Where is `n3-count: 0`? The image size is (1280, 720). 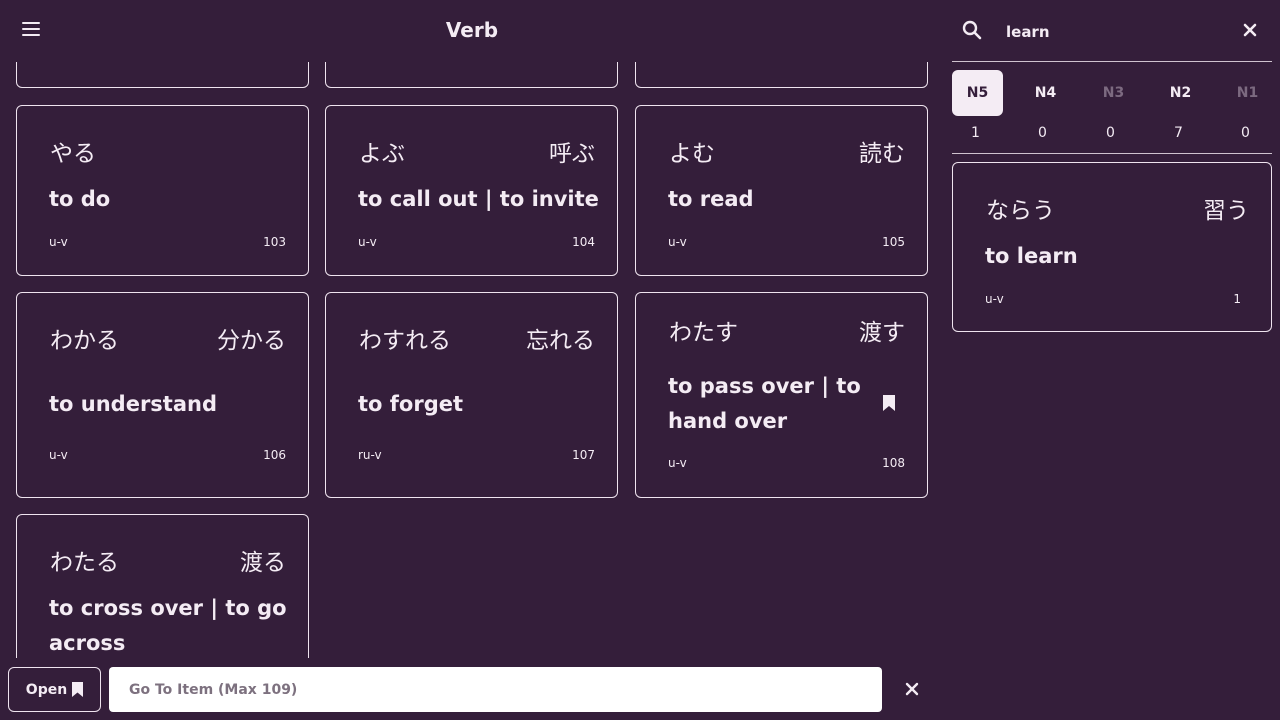
n3-count: 0 is located at coordinates (1110, 133).